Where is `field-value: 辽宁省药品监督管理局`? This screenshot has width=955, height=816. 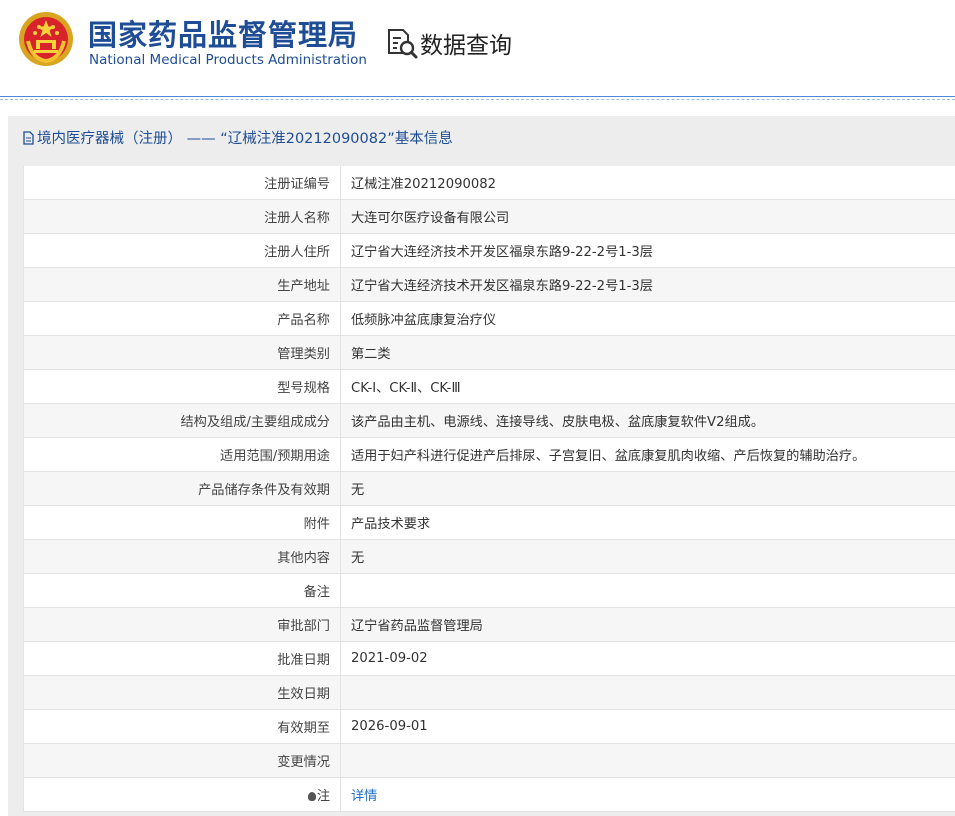
field-value: 辽宁省药品监督管理局 is located at coordinates (647, 624).